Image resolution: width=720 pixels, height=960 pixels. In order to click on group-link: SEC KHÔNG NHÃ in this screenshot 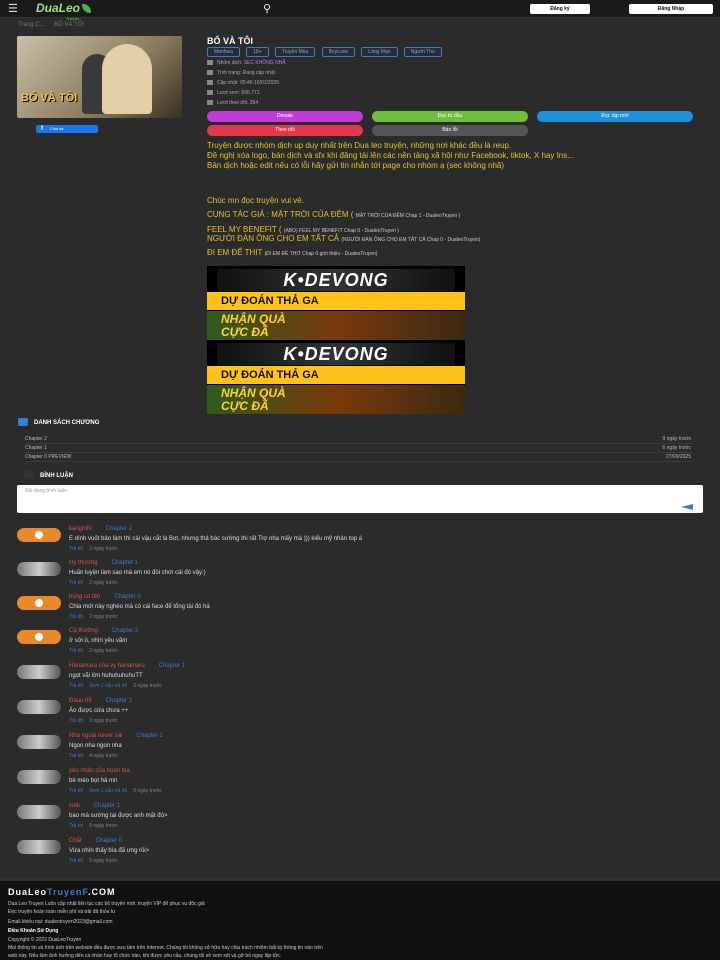, I will do `click(265, 63)`.